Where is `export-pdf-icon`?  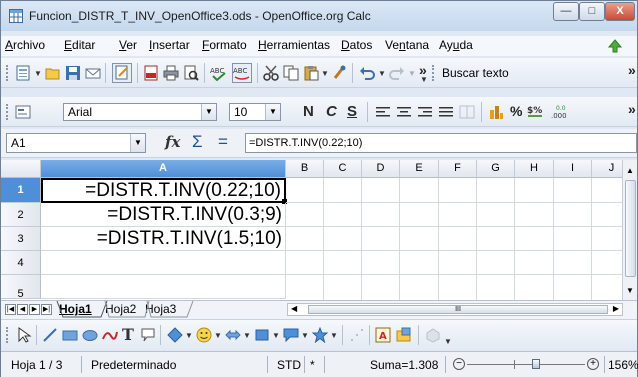 export-pdf-icon is located at coordinates (151, 73).